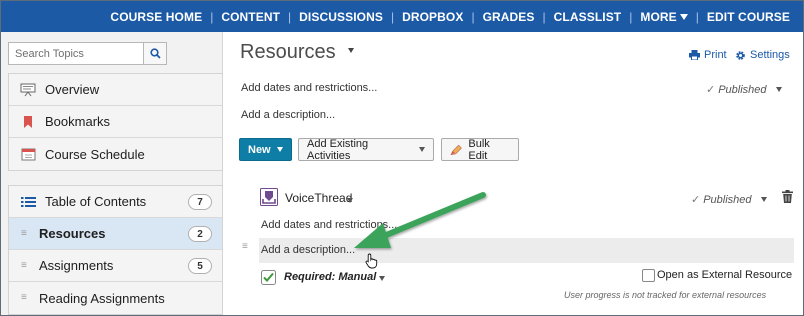 This screenshot has width=804, height=316. Describe the element at coordinates (102, 298) in the screenshot. I see `sidebar-item-label: Reading Assignments` at that location.